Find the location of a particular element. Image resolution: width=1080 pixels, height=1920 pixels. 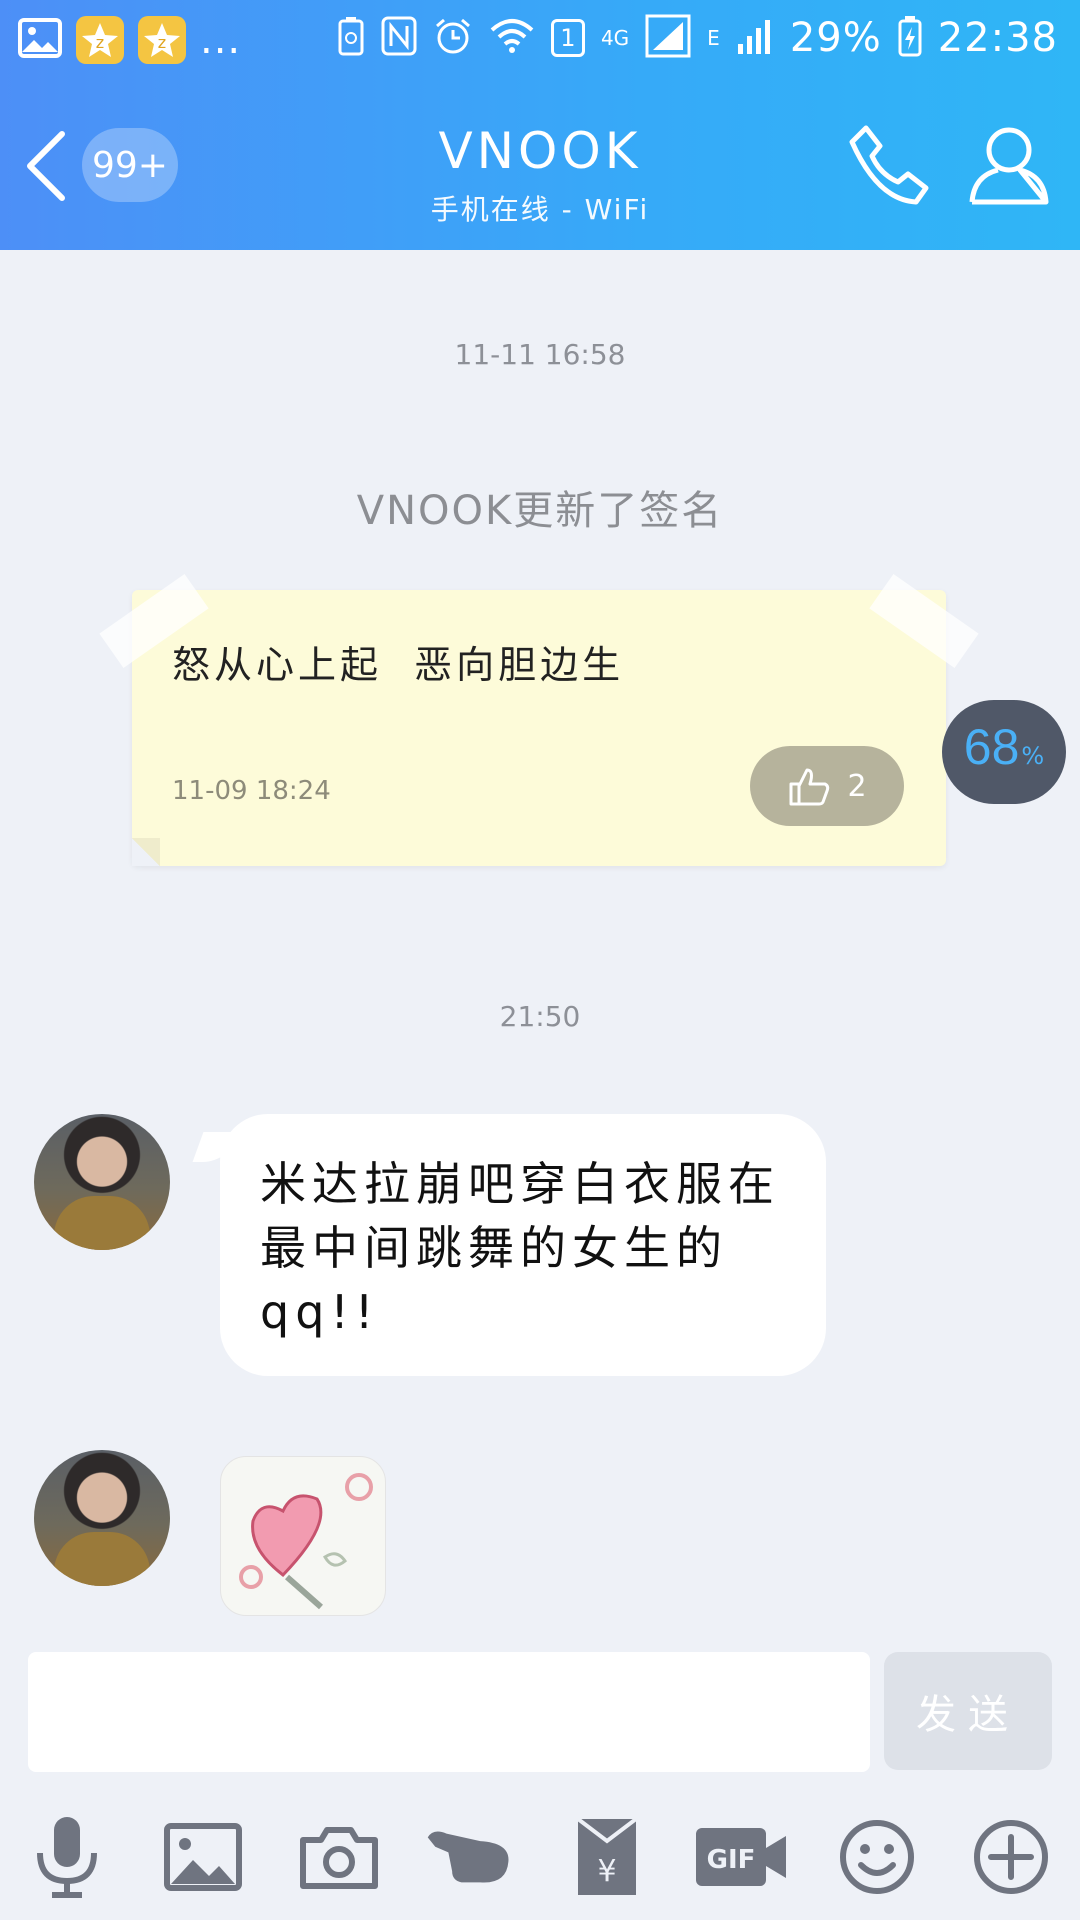

message-timestamp: 21:50 is located at coordinates (540, 1016).